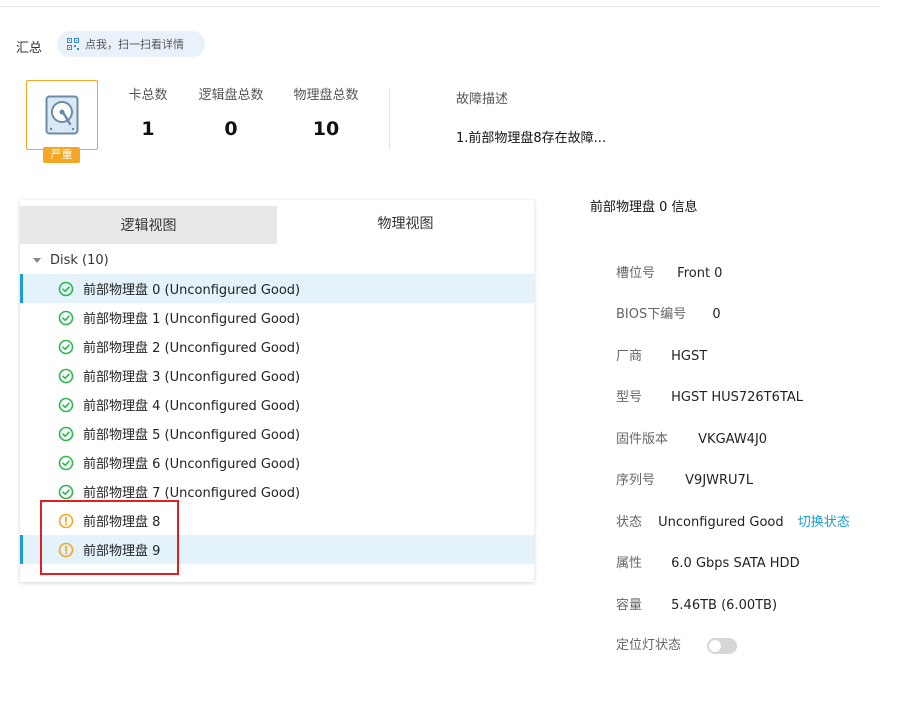 Image resolution: width=902 pixels, height=702 pixels. I want to click on info-value: 0, so click(716, 314).